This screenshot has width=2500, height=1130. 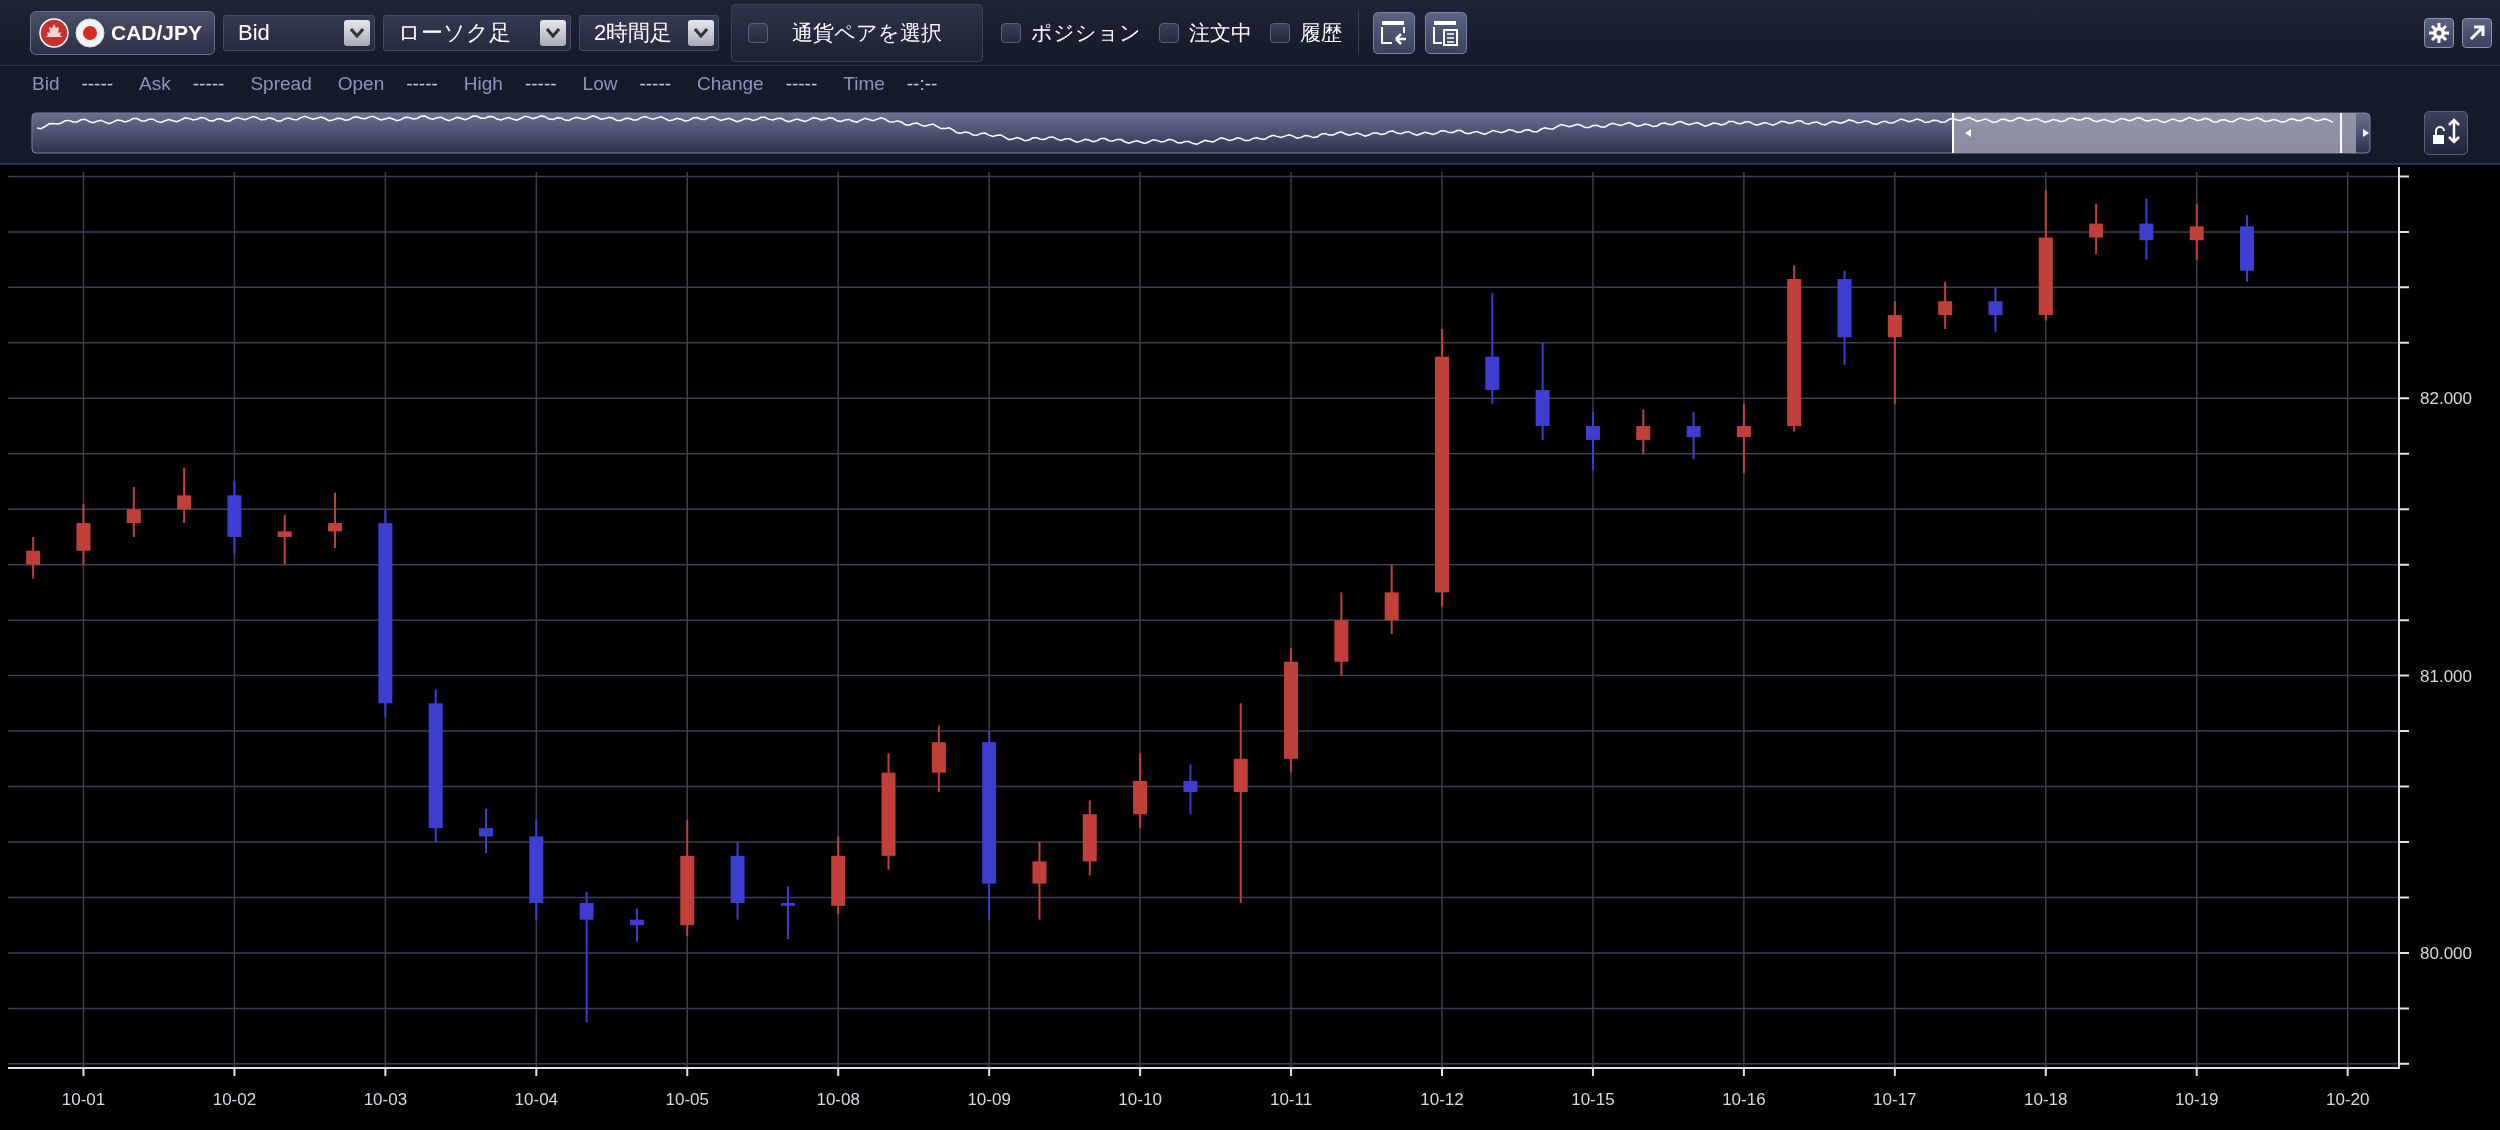 I want to click on y-axis-label: 81.000, so click(x=2446, y=676).